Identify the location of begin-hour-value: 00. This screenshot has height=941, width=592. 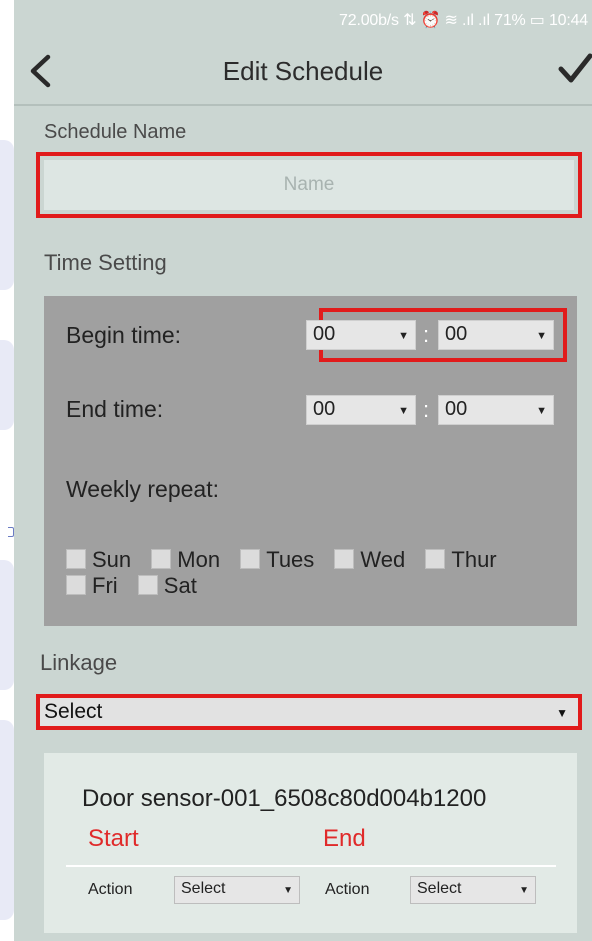
(324, 334).